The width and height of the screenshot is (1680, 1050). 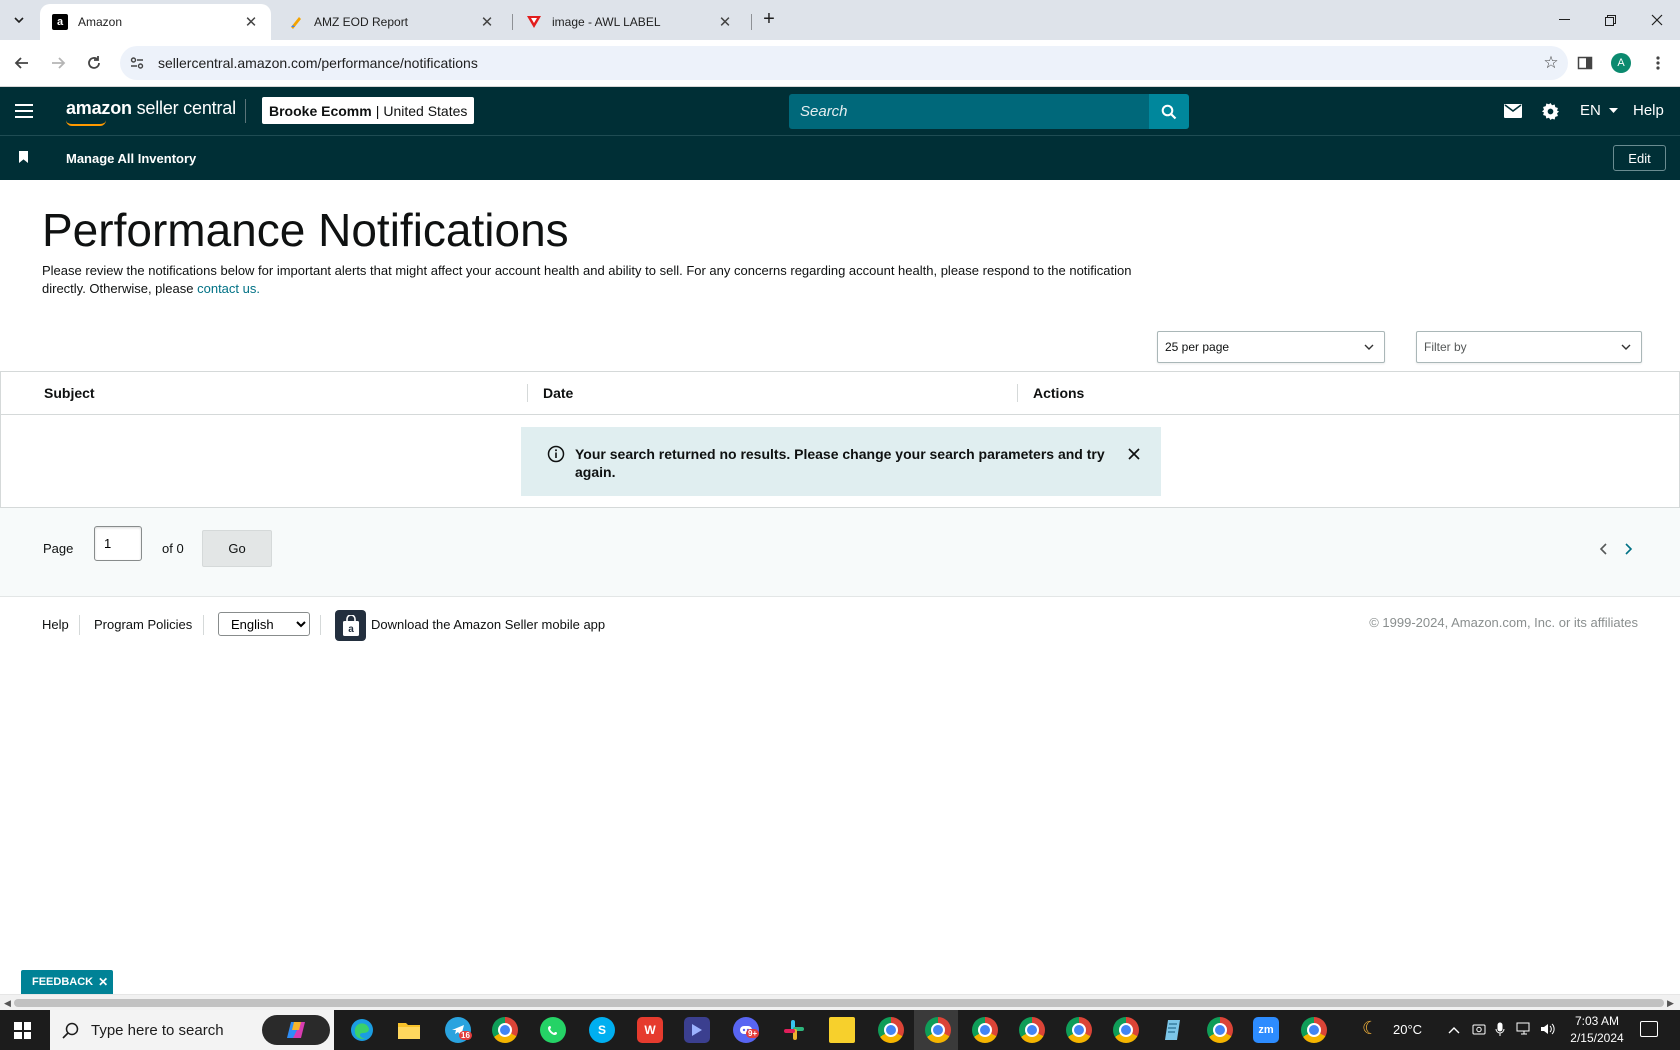 I want to click on scroll-right-icon: ▶, so click(x=1670, y=1003).